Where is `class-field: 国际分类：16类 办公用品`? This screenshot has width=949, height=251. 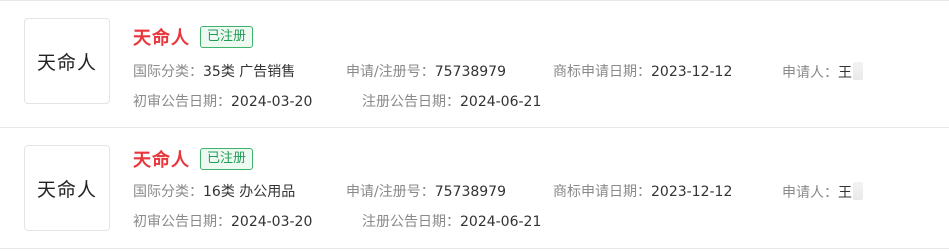
class-field: 国际分类：16类 办公用品 is located at coordinates (214, 192).